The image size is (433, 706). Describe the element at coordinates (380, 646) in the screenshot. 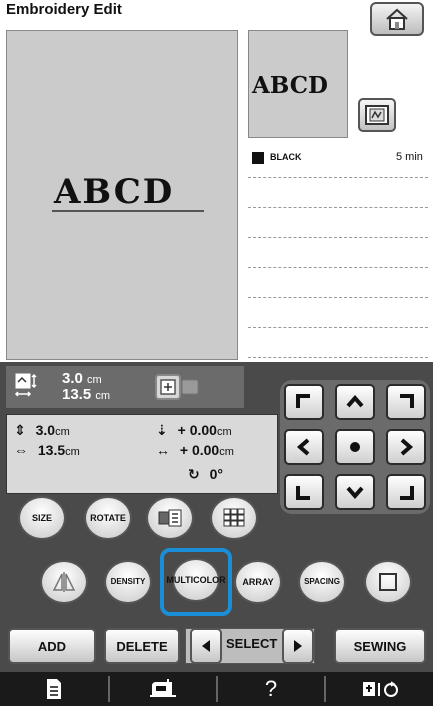

I see `sewing-button: SEWING` at that location.